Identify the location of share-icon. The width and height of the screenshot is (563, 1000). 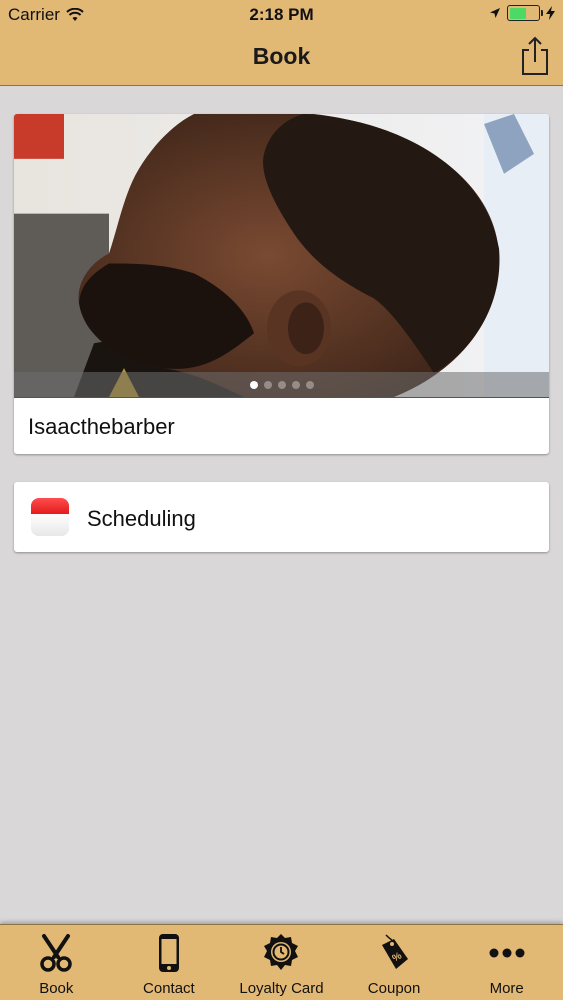
(535, 56).